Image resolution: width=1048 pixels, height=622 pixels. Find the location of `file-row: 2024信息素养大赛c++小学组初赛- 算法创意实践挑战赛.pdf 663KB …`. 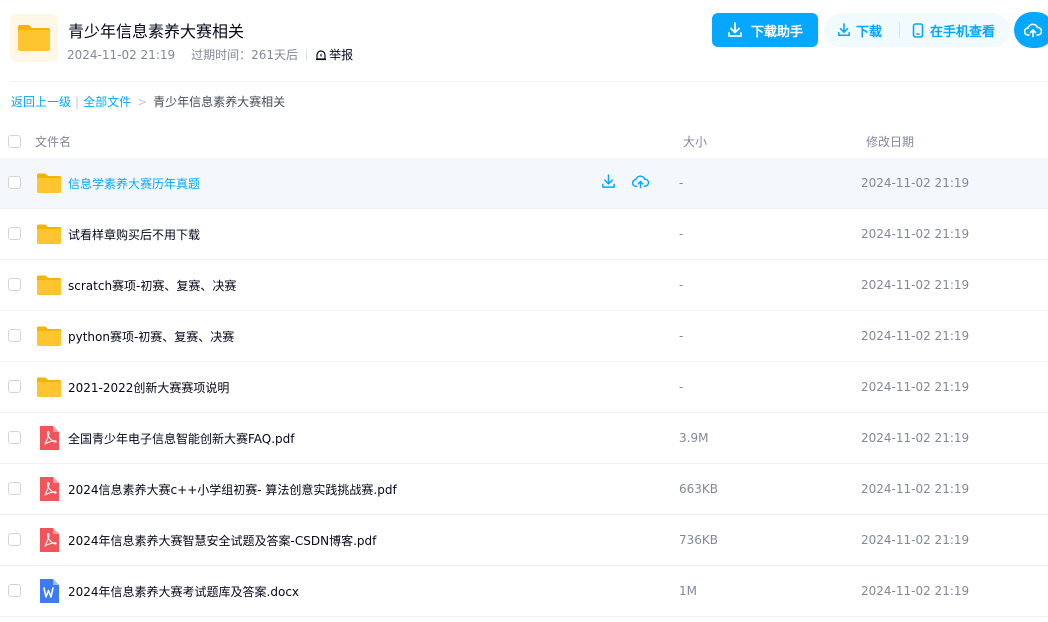

file-row: 2024信息素养大赛c++小学组初赛- 算法创意实践挑战赛.pdf 663KB … is located at coordinates (524, 489).